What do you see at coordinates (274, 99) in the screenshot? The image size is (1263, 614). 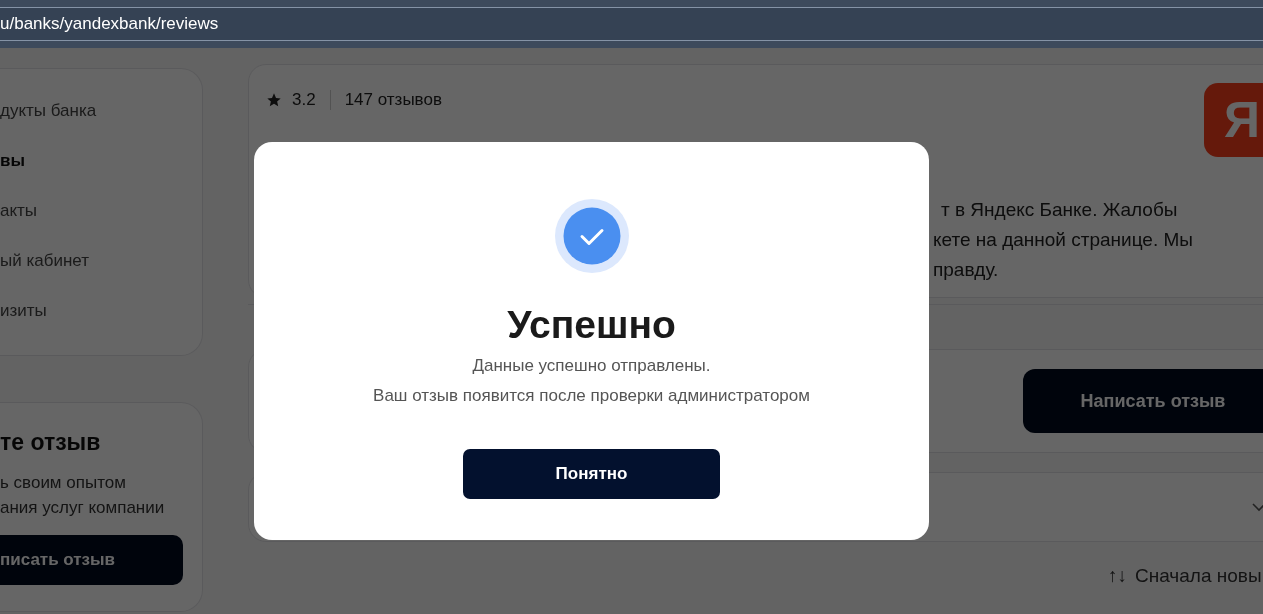 I see `star-icon` at bounding box center [274, 99].